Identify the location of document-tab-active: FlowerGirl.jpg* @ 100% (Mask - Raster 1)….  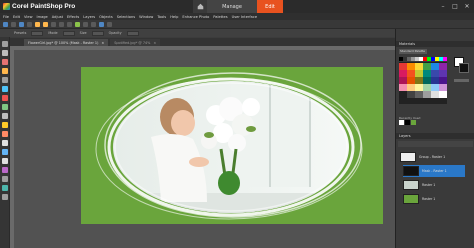
(66, 42).